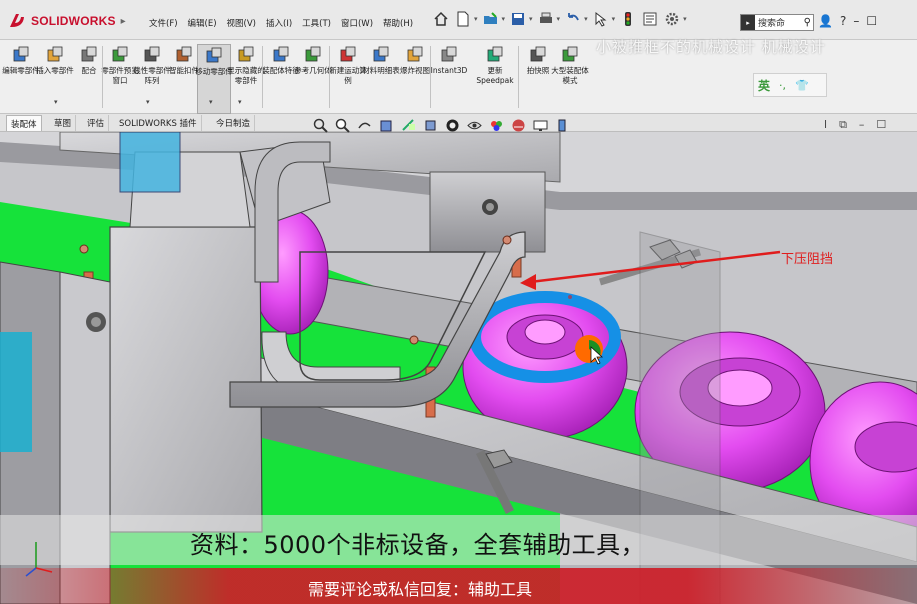 This screenshot has height=604, width=917. Describe the element at coordinates (772, 24) in the screenshot. I see `search-placeholder: 搜索命` at that location.